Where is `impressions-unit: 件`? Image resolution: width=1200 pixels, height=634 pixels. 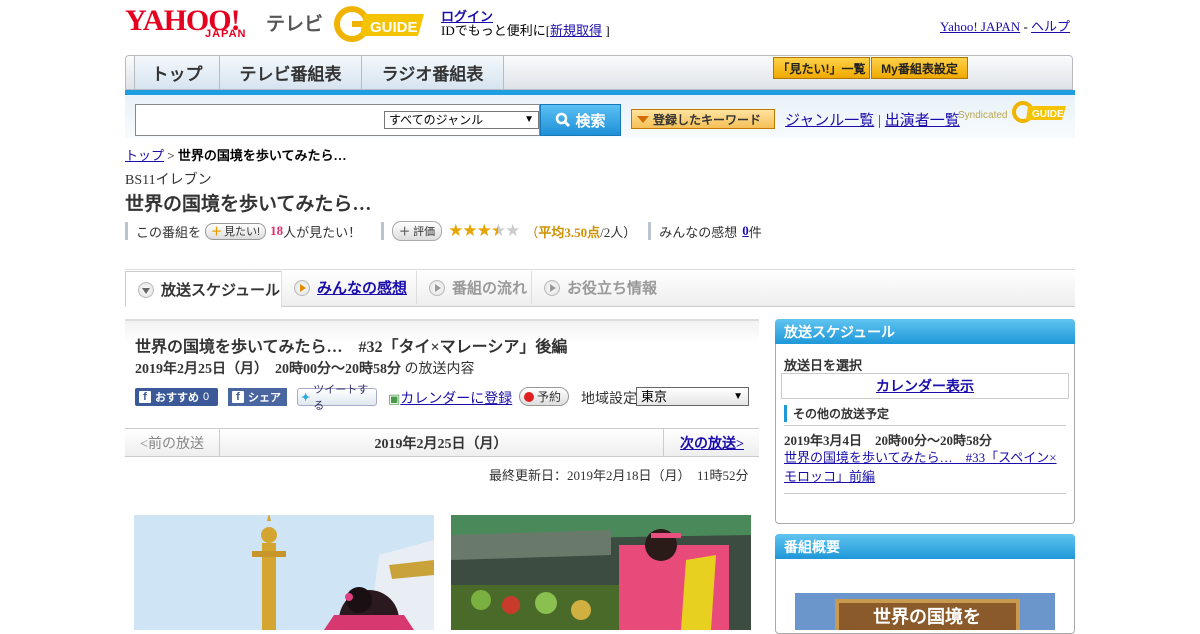 impressions-unit: 件 is located at coordinates (755, 232).